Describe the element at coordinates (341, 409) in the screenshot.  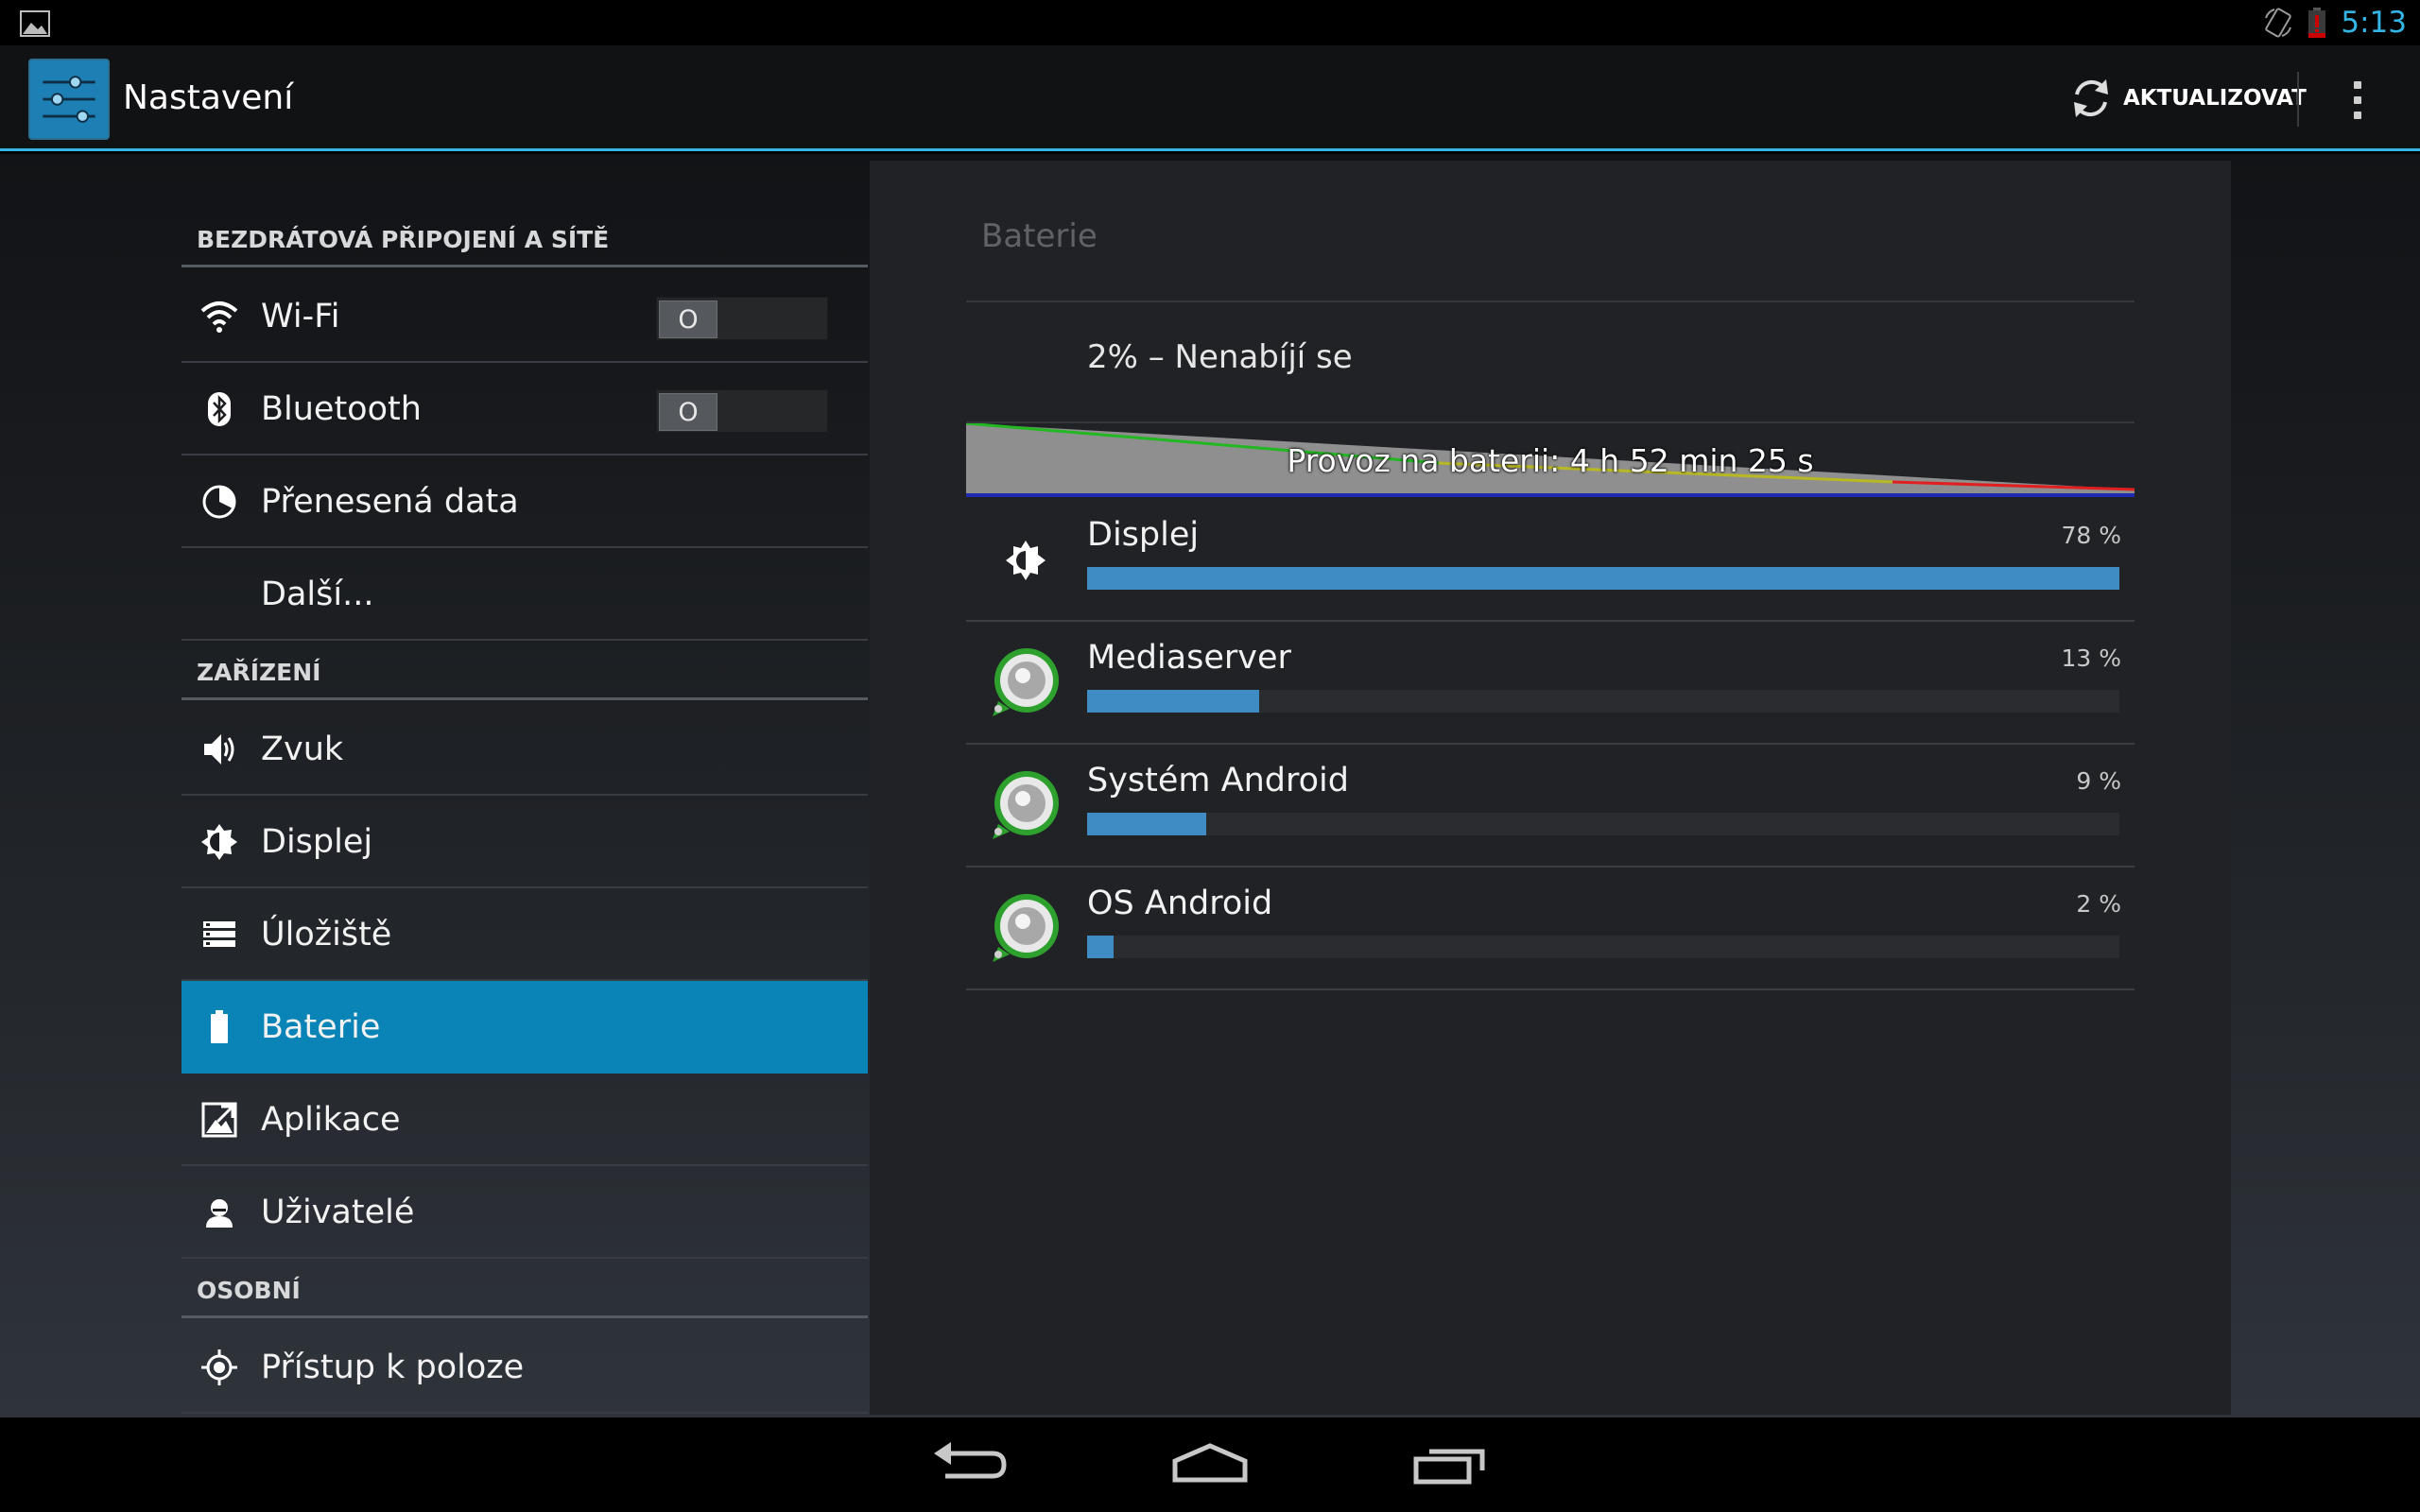
I see `sidebar-item-label: Bluetooth` at that location.